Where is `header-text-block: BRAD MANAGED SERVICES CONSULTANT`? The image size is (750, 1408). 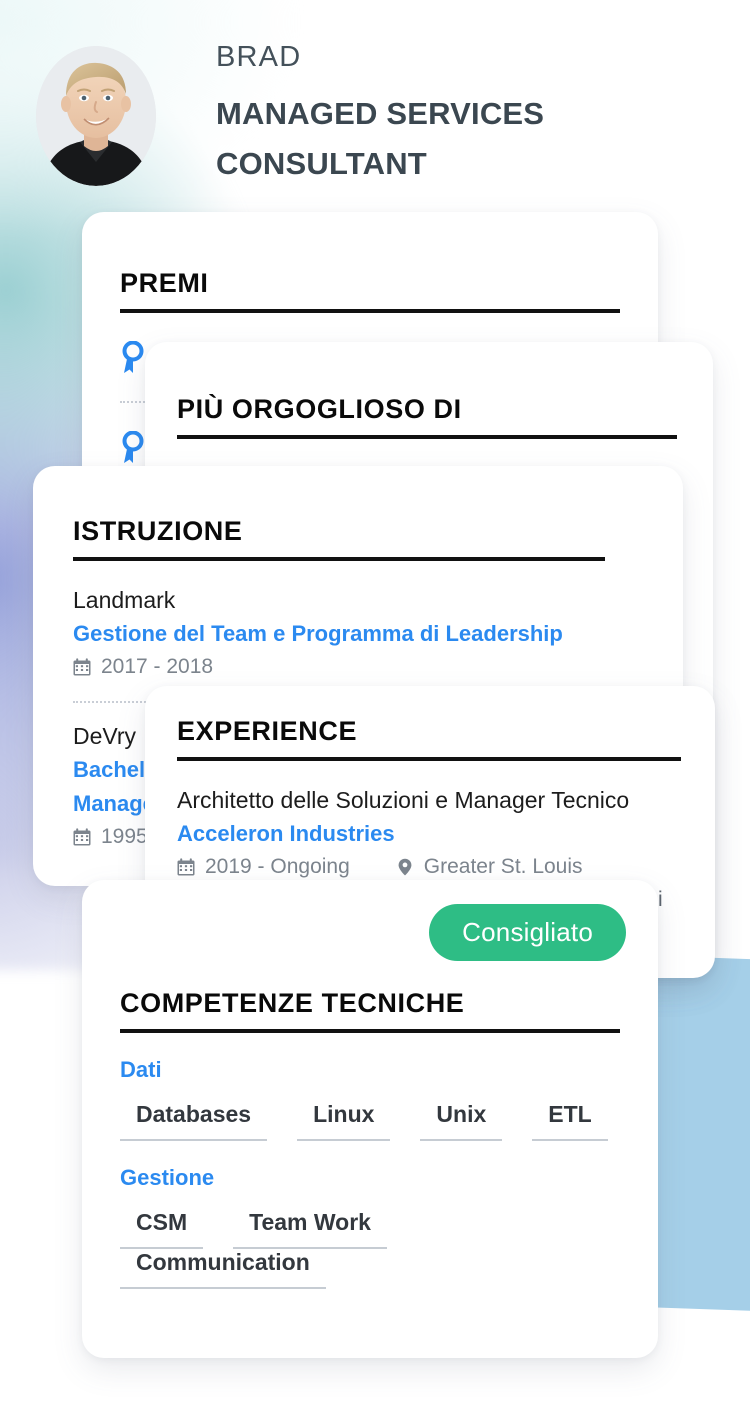
header-text-block: BRAD MANAGED SERVICES CONSULTANT is located at coordinates (406, 114).